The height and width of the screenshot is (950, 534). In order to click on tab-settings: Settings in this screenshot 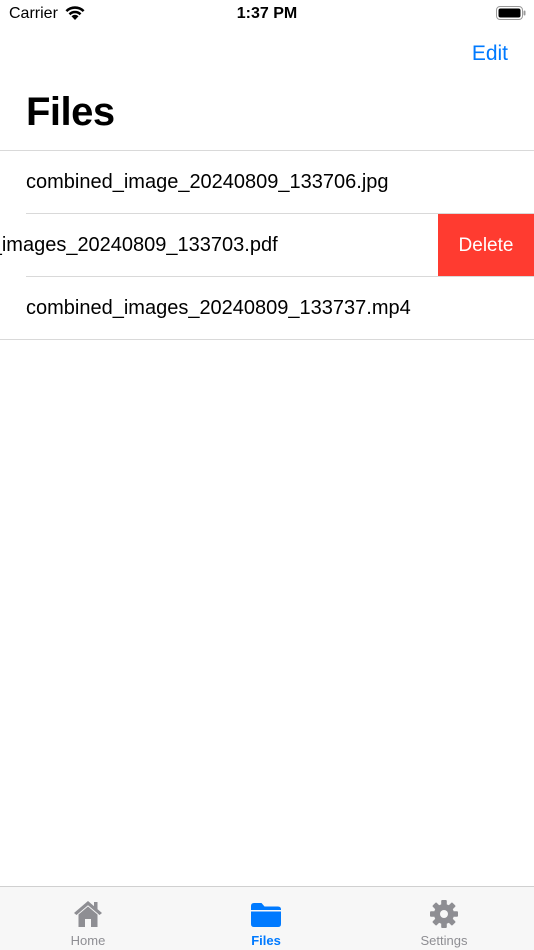, I will do `click(444, 918)`.